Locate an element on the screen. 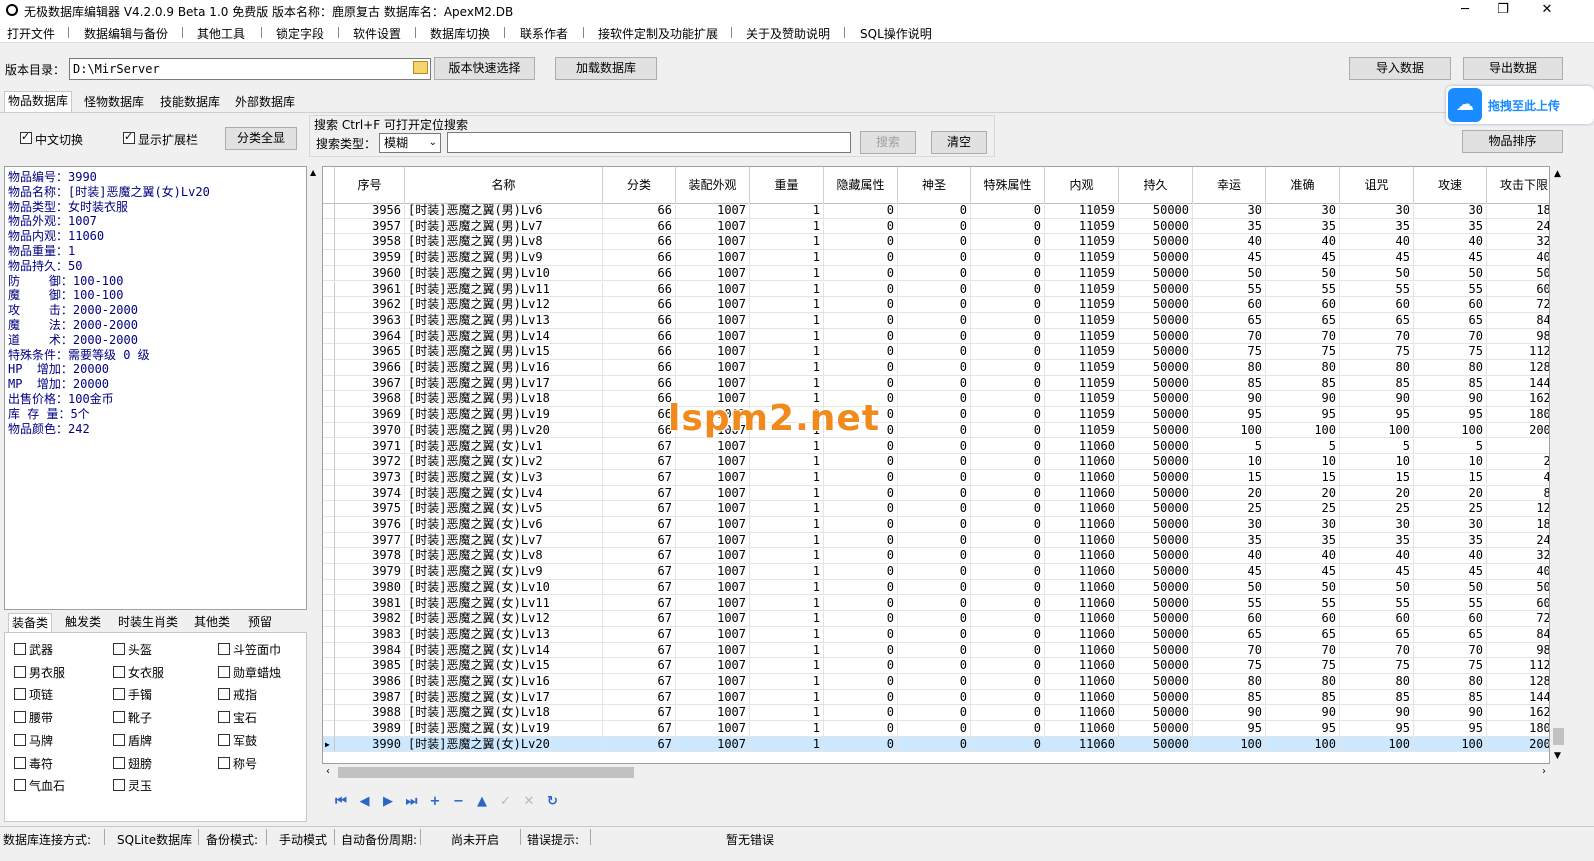 This screenshot has height=861, width=1594. table-cell: [时装]恶魔之翼(女)Lv19 is located at coordinates (504, 729).